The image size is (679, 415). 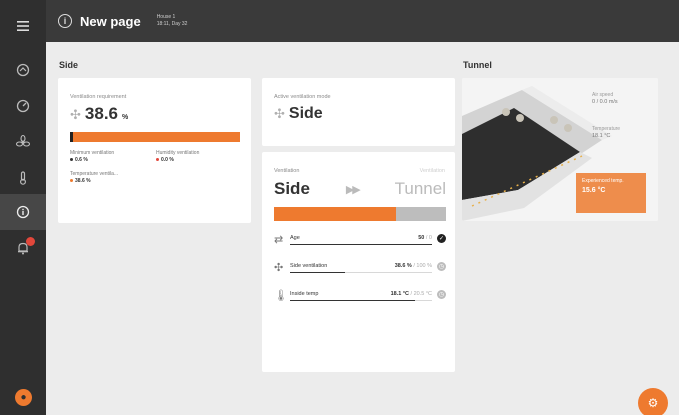 What do you see at coordinates (92, 157) in the screenshot?
I see `minimum-ventilation: Minimum ventilation 0.6 %` at bounding box center [92, 157].